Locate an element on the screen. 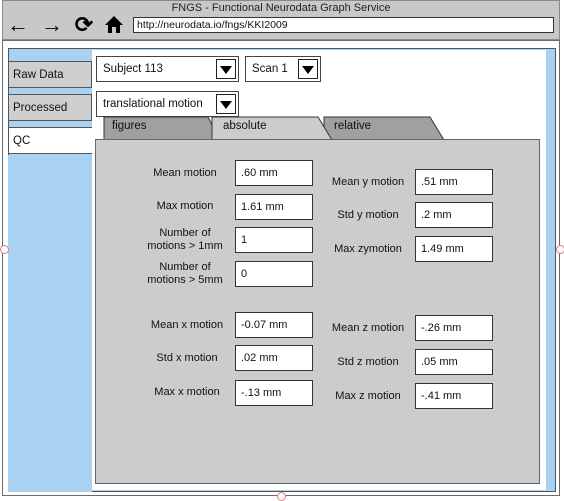  home-icon is located at coordinates (114, 25).